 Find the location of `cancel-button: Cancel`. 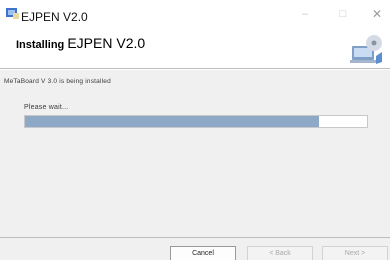

cancel-button: Cancel is located at coordinates (203, 253).